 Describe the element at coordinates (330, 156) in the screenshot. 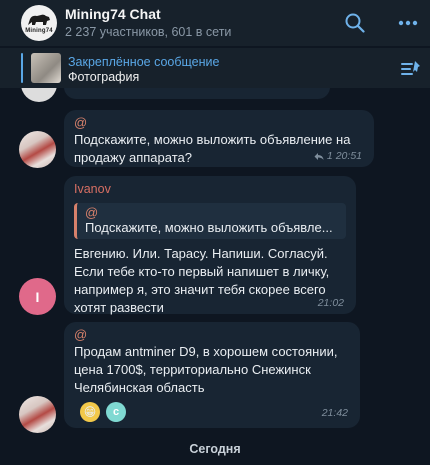

I see `reply-count: 1` at that location.